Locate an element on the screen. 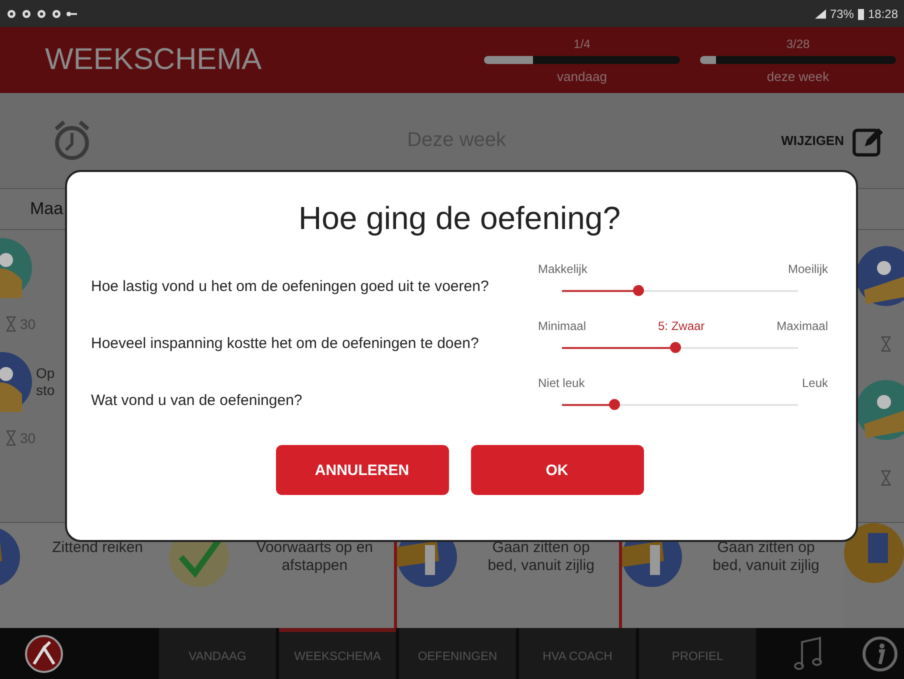 This screenshot has height=679, width=904. page-title: WEEKSCHEMA is located at coordinates (153, 60).